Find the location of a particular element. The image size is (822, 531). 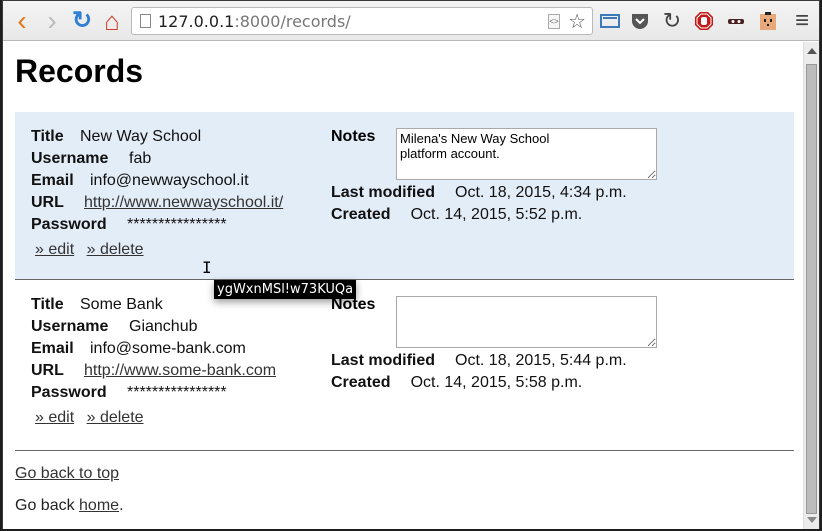

created-row: Created Oct. 14, 2015, 5:58 p.m. is located at coordinates (494, 385).